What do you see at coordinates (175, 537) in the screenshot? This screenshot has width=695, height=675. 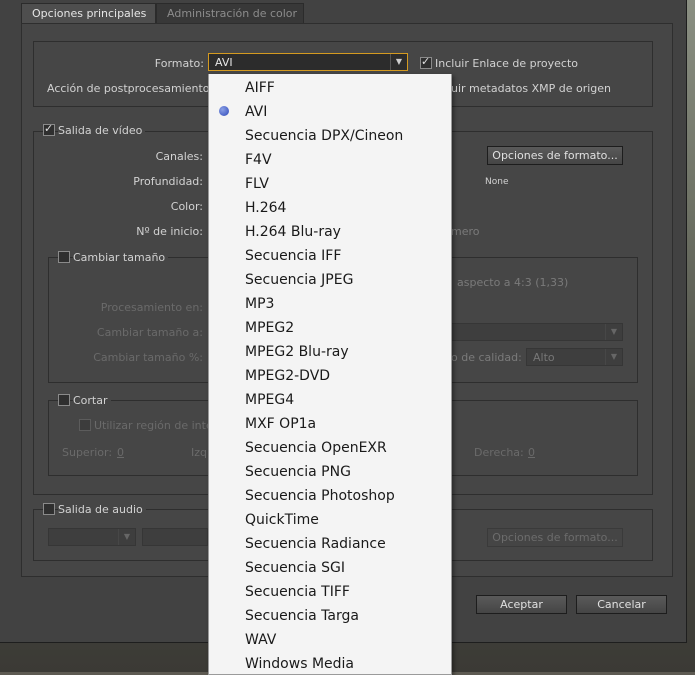 I see `audio-channel-select` at bounding box center [175, 537].